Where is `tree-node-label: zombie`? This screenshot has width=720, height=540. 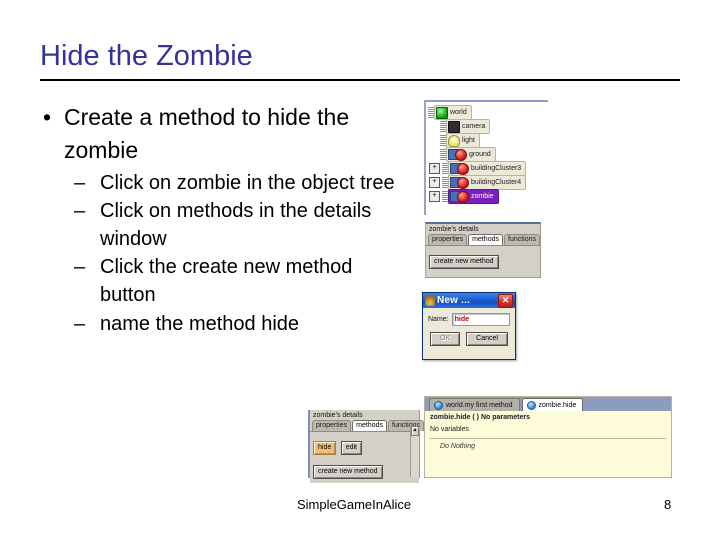
tree-node-label: zombie is located at coordinates (482, 196).